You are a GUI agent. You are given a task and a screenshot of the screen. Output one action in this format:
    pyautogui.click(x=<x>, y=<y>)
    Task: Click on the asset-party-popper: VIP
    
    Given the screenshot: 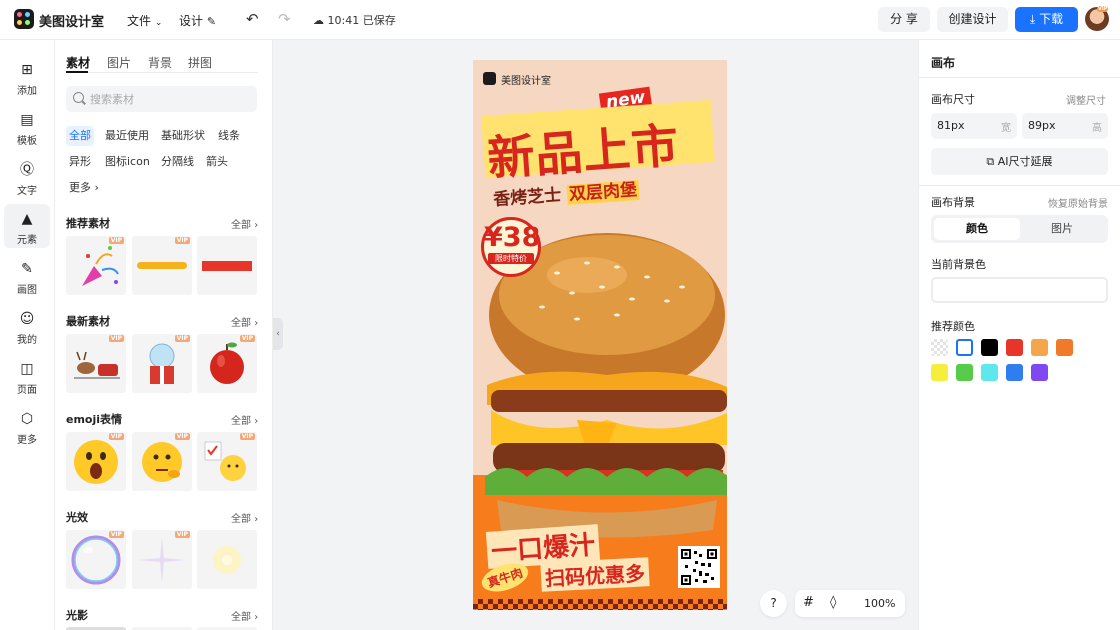 What is the action you would take?
    pyautogui.click(x=96, y=265)
    